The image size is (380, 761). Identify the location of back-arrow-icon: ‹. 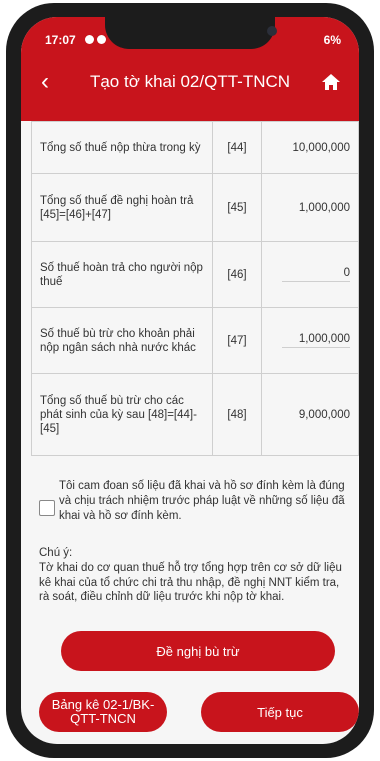
(51, 82).